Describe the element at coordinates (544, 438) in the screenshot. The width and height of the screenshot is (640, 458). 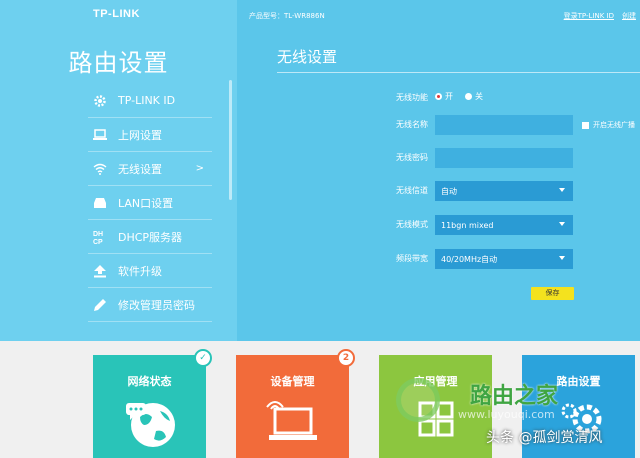
I see `watermark-credit: 头条 @孤剑赏清风` at that location.